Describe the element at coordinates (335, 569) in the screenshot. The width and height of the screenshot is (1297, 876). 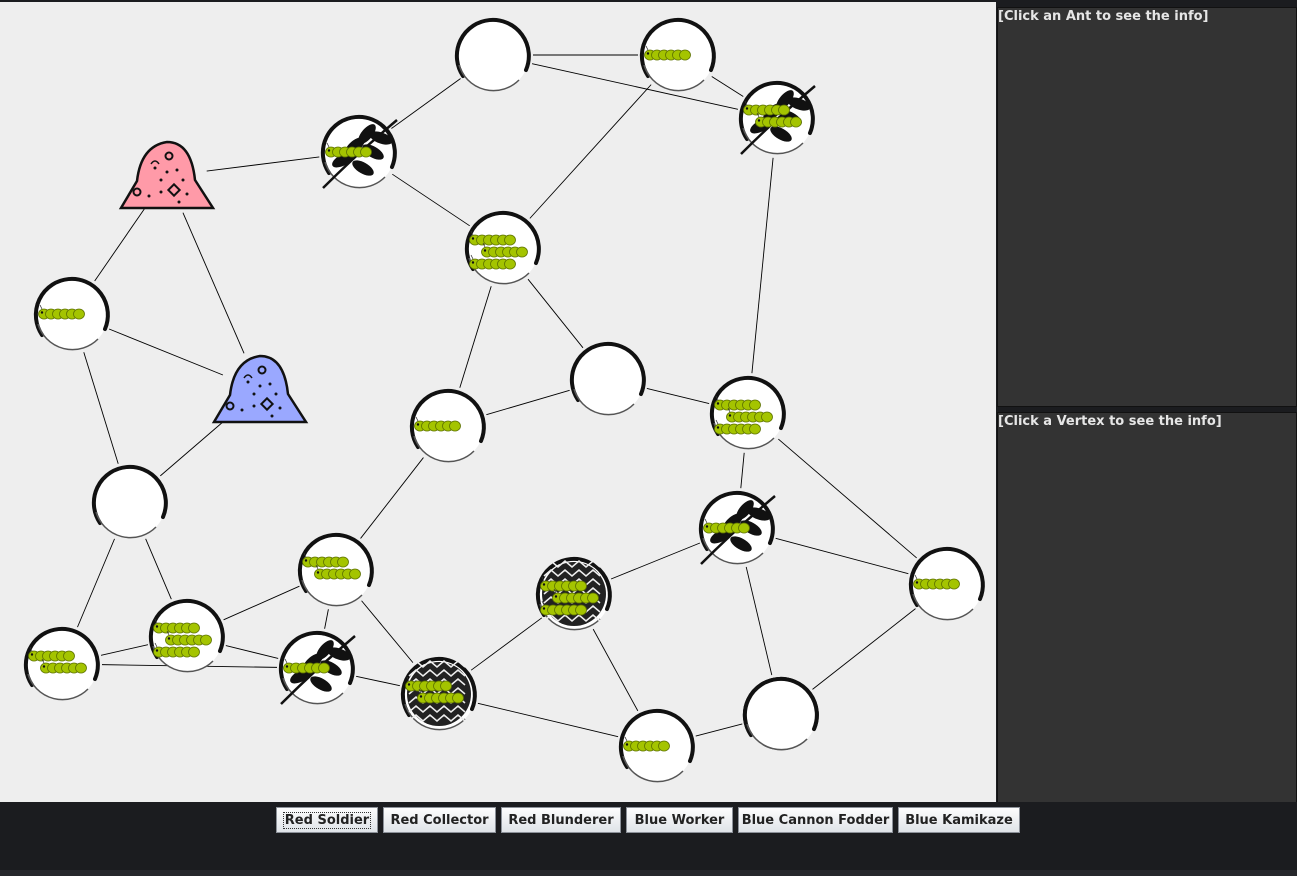
I see `vertex-v13` at that location.